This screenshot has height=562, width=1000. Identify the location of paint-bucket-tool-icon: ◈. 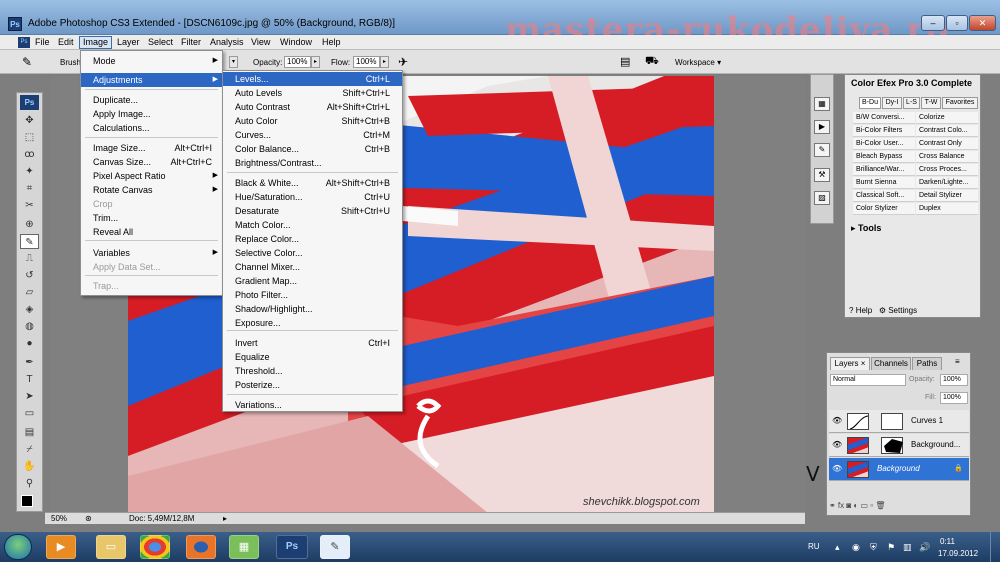
(29, 309).